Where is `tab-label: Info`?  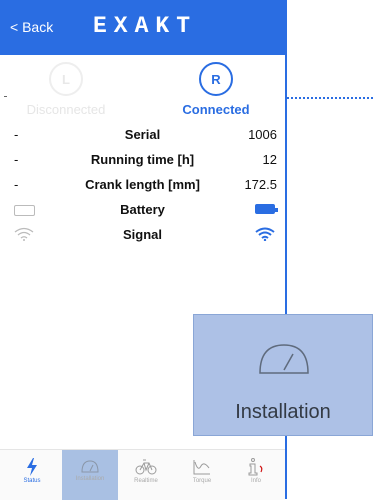
tab-label: Info is located at coordinates (255, 481).